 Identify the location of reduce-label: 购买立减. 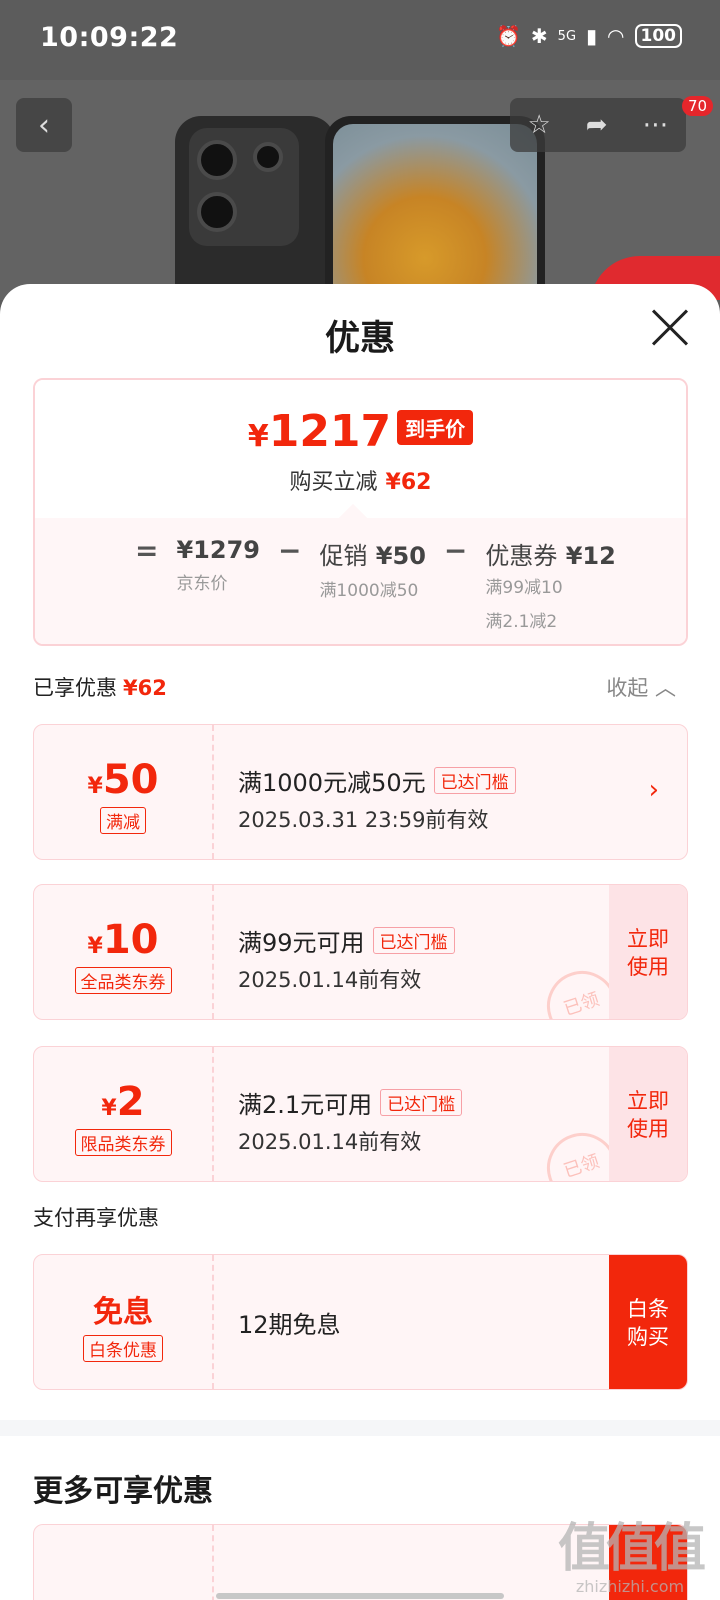
(333, 482).